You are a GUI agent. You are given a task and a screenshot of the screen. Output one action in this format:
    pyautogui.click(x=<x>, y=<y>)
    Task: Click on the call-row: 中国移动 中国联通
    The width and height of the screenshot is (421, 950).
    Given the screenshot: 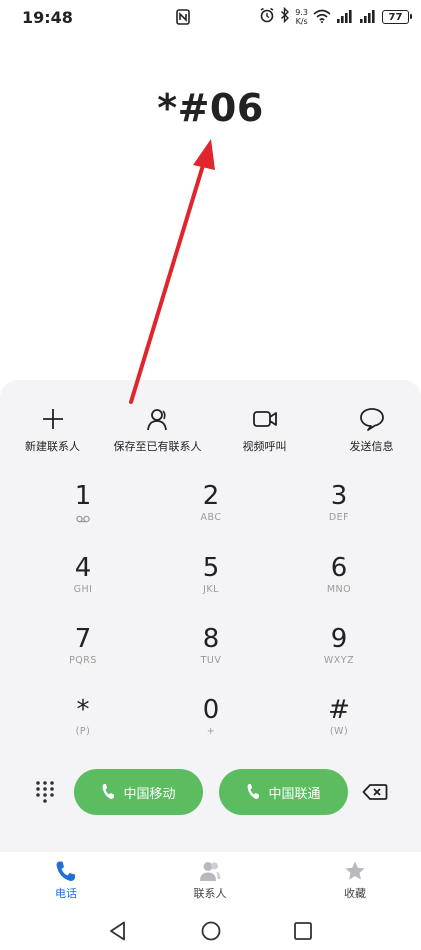 What is the action you would take?
    pyautogui.click(x=210, y=793)
    